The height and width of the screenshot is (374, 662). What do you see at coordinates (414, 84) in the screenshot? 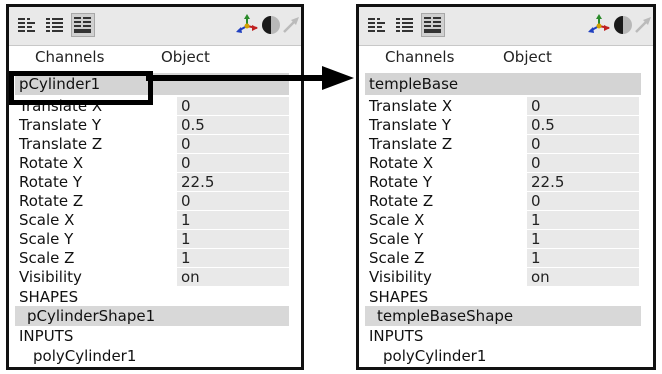
I see `node-name: templeBase` at bounding box center [414, 84].